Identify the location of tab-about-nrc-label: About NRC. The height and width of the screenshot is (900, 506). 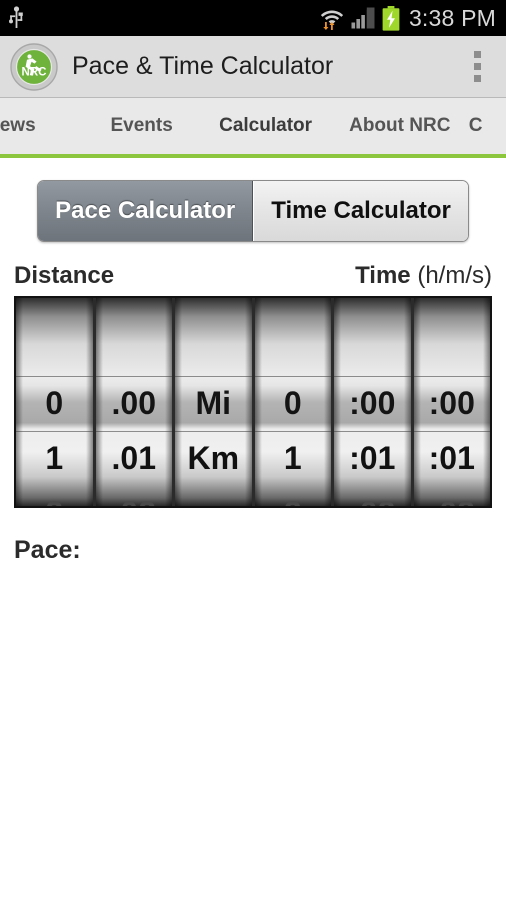
(400, 125).